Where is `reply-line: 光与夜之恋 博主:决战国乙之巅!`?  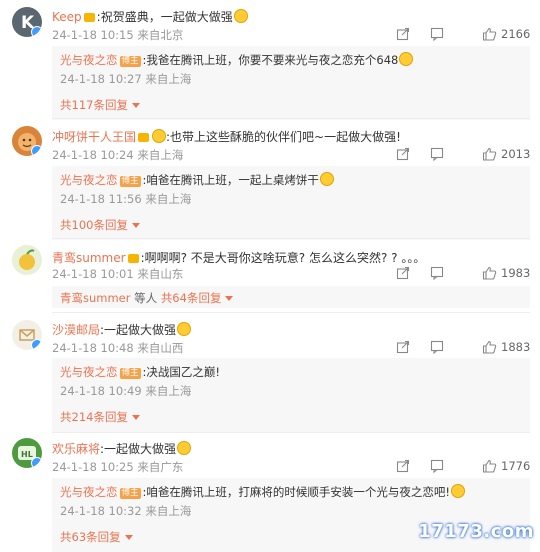 reply-line: 光与夜之恋 博主:决战国乙之巅! is located at coordinates (140, 372).